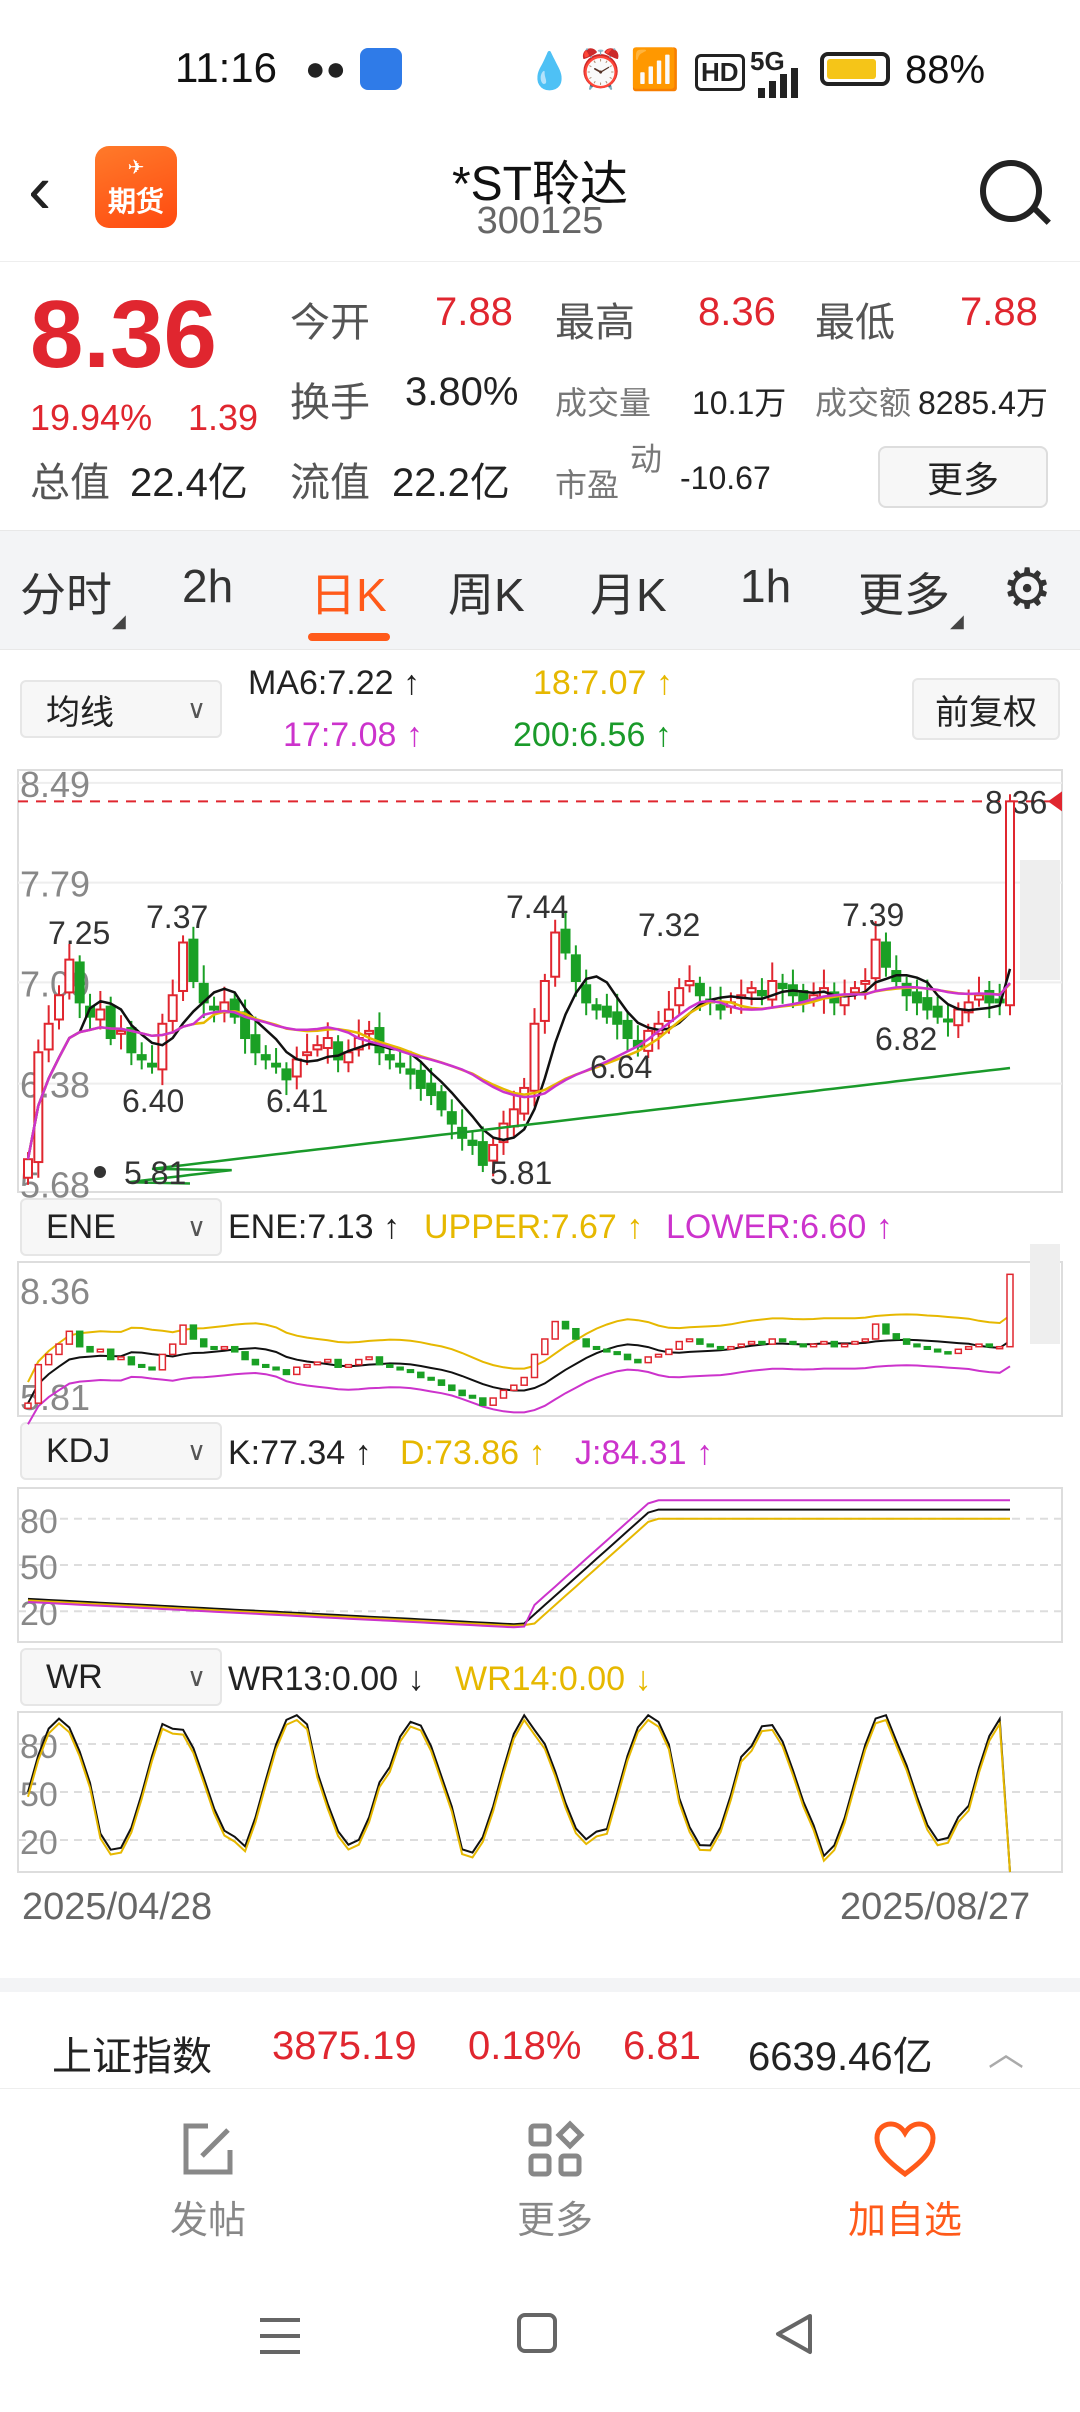  I want to click on price-annotation: 7.44, so click(537, 907).